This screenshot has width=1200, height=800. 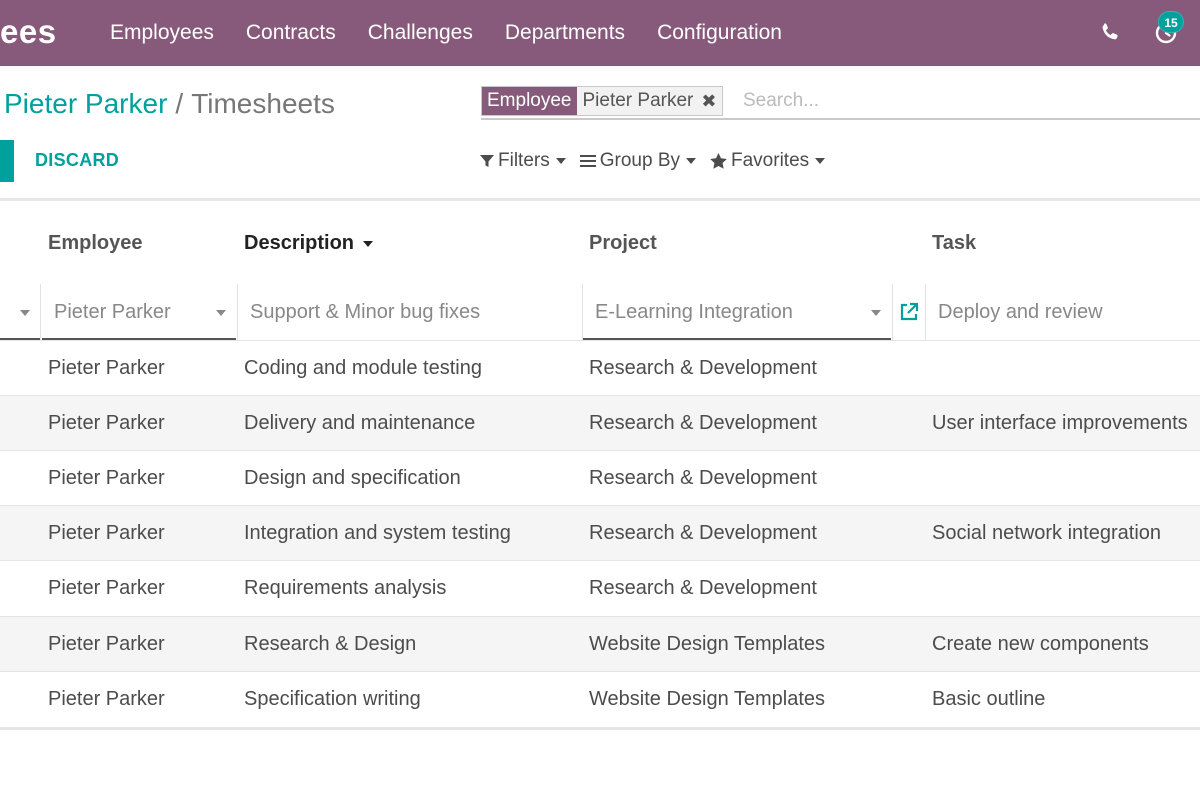 I want to click on search-facet: Employee Pieter Parker ✖, so click(x=602, y=101).